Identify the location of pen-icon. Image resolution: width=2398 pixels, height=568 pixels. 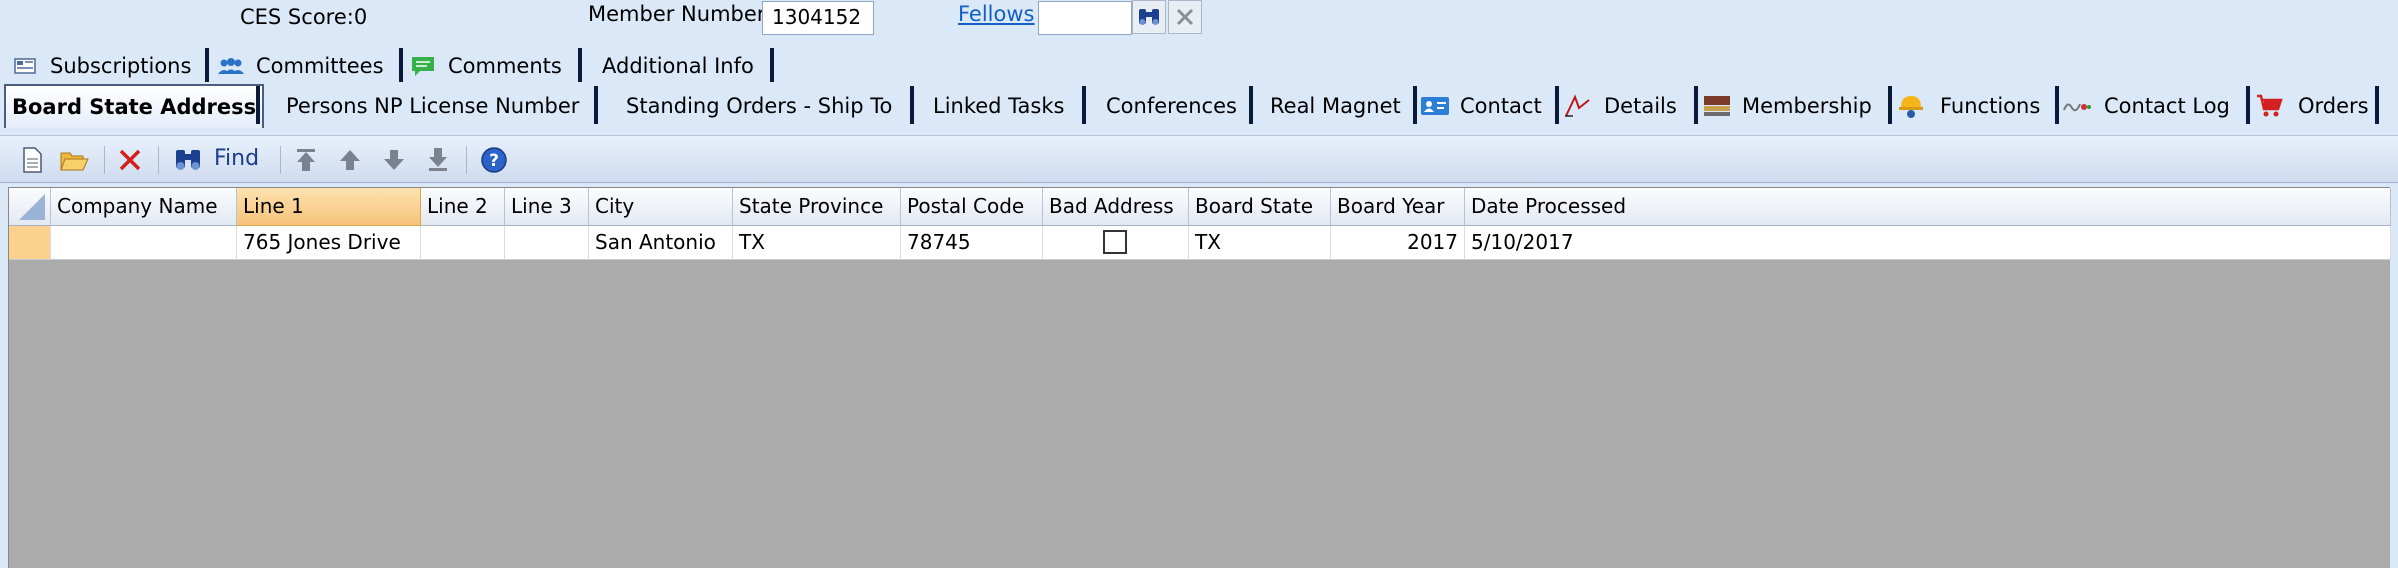
(1577, 106).